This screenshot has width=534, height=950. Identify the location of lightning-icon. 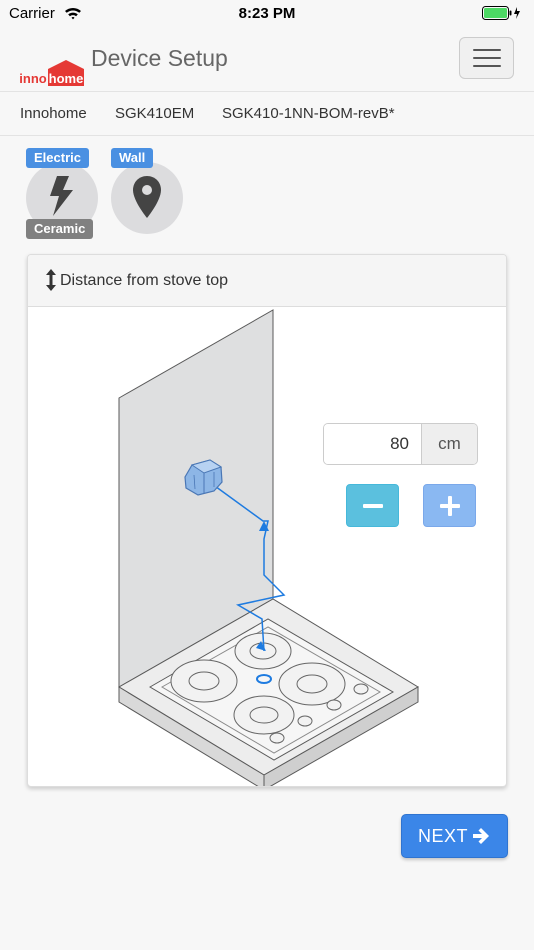
(62, 198).